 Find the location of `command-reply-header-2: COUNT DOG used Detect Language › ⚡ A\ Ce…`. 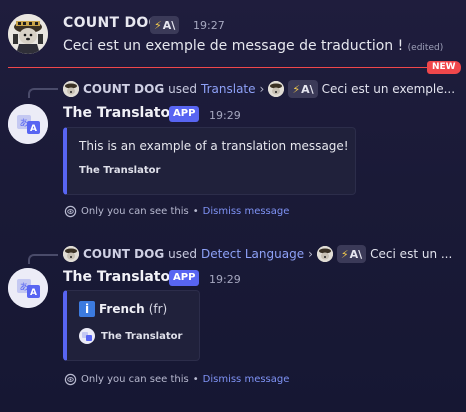

command-reply-header-2: COUNT DOG used Detect Language › ⚡ A\ Ce… is located at coordinates (257, 254).